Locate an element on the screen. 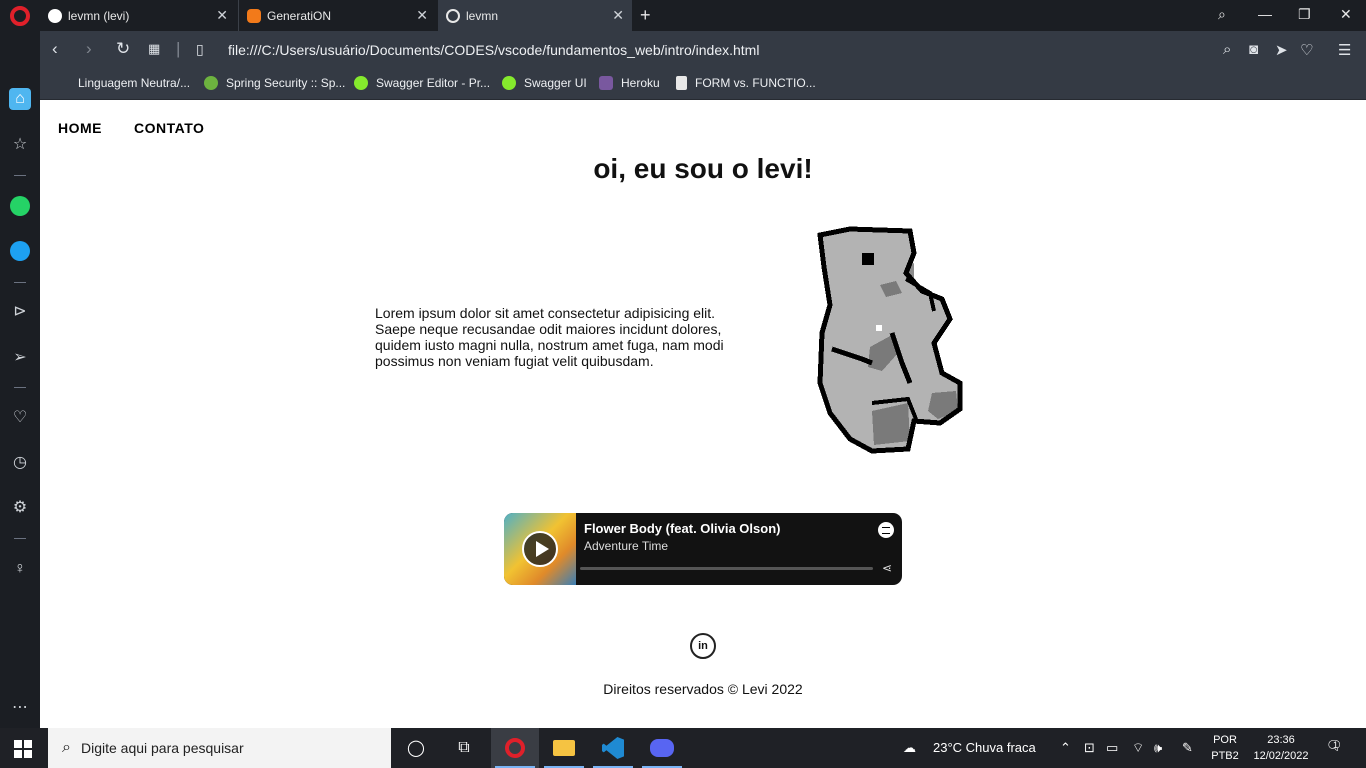  track-title: Flower Body (feat. Olivia Olson) is located at coordinates (682, 528).